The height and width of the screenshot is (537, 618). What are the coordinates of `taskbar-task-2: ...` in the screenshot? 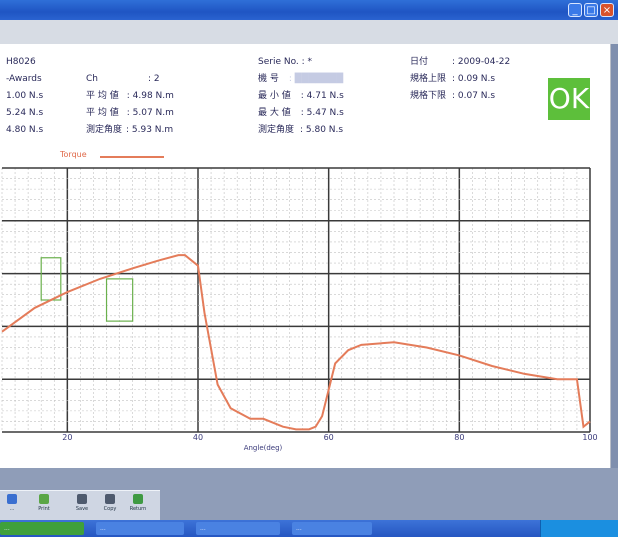 It's located at (238, 528).